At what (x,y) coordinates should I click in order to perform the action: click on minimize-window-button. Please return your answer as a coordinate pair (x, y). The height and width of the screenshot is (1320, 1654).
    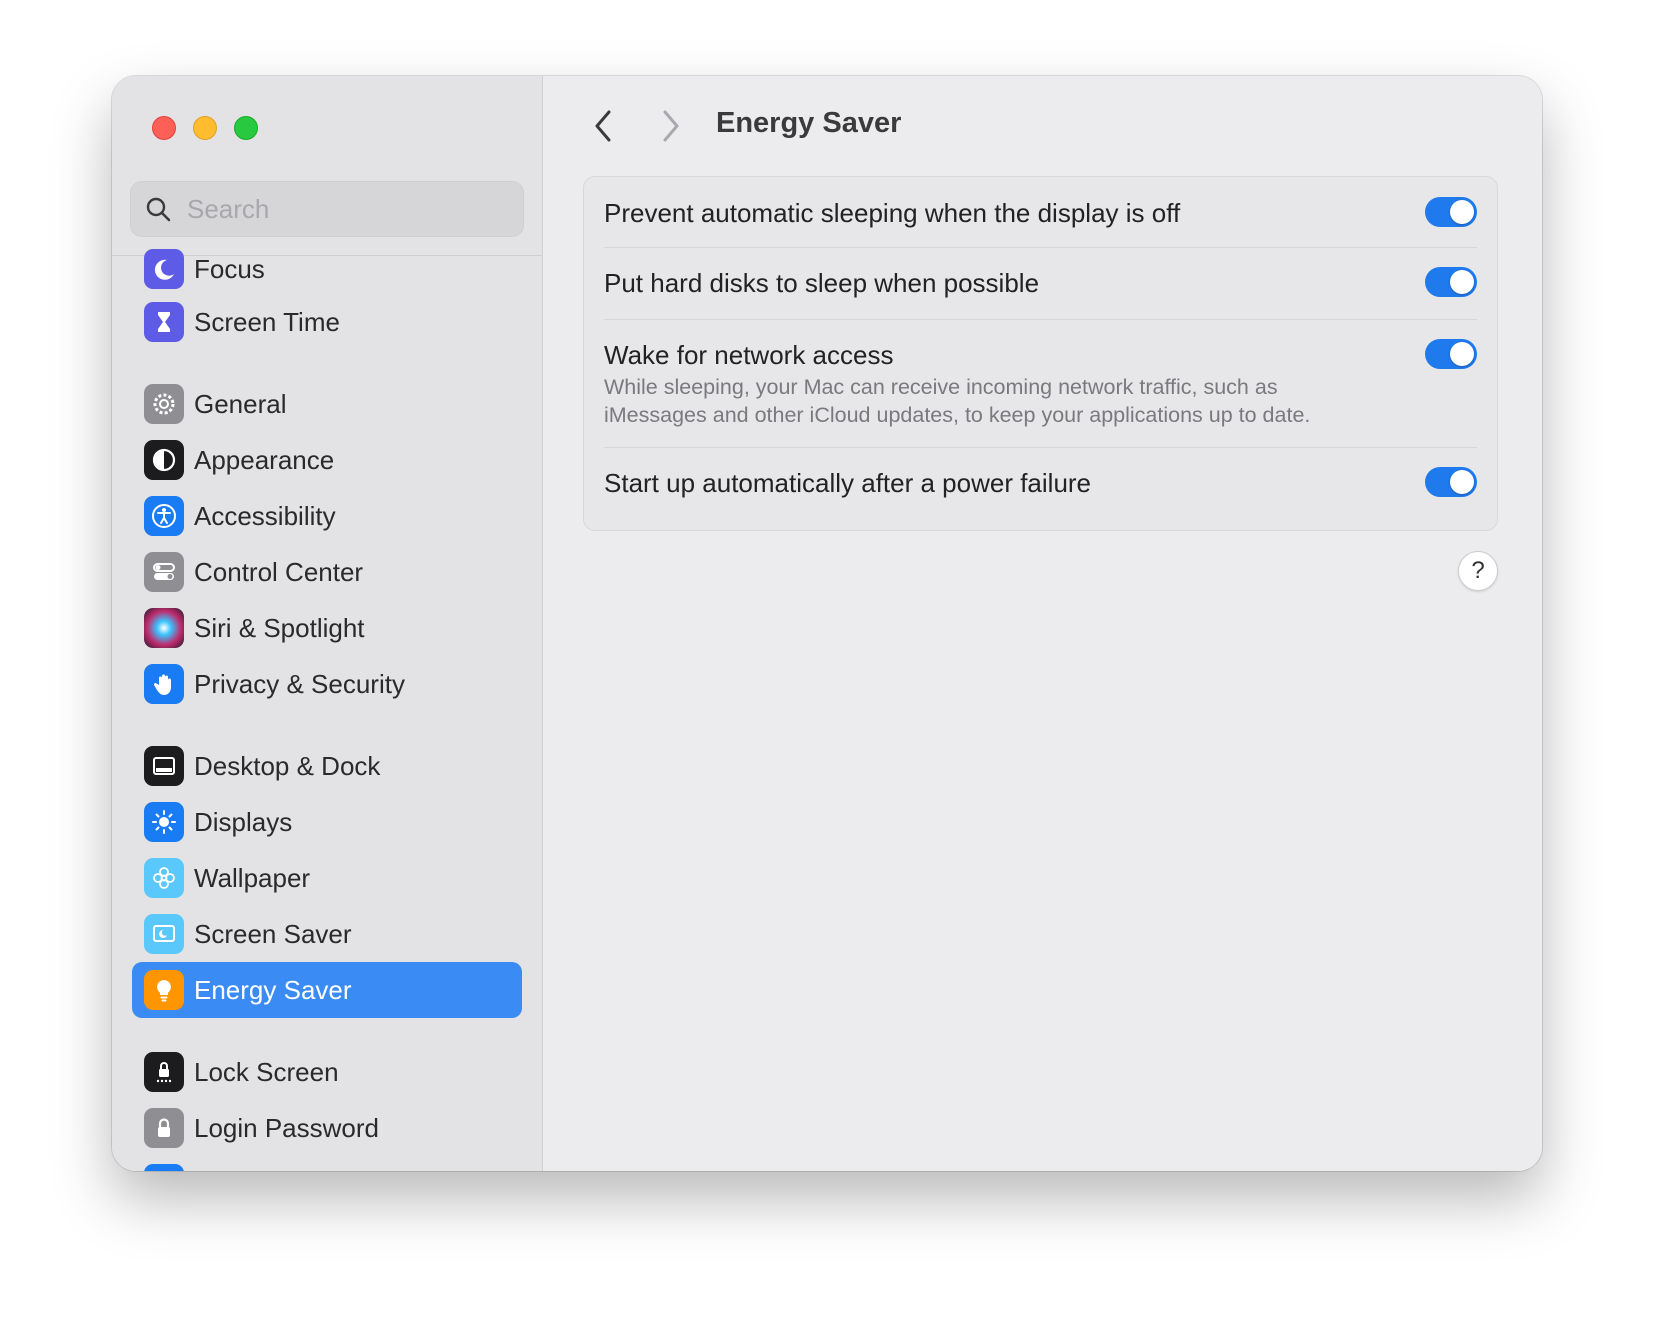
    Looking at the image, I should click on (205, 128).